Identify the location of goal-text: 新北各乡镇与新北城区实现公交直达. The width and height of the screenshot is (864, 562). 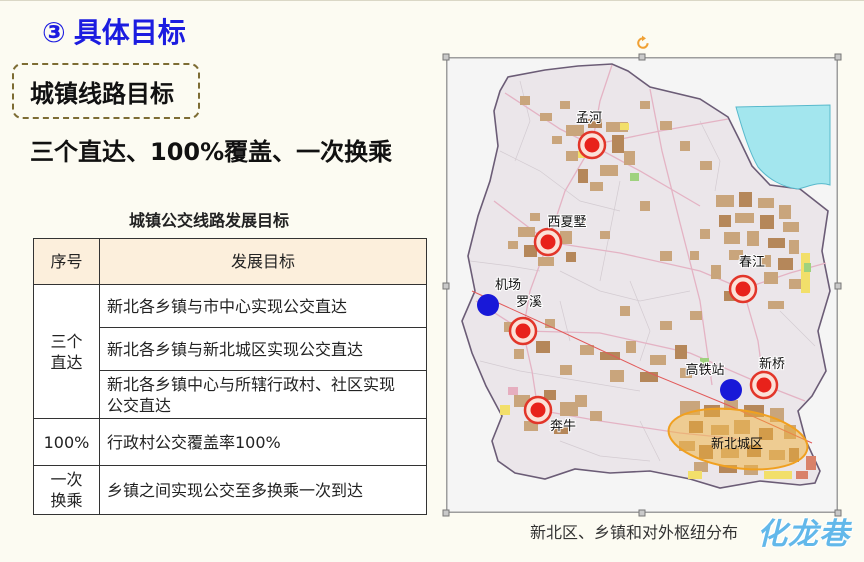
(235, 349).